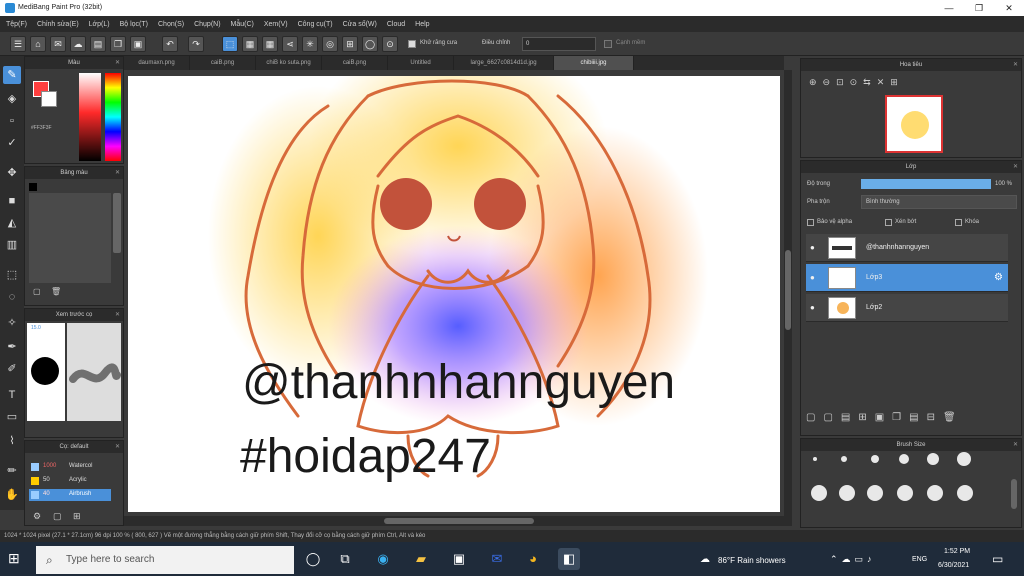  I want to click on save-icon: ▣, so click(138, 44).